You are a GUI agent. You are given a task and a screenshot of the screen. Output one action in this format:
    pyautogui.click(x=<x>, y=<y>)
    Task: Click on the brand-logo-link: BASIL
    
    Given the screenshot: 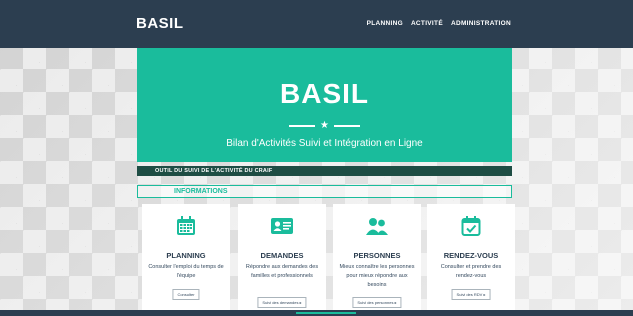 What is the action you would take?
    pyautogui.click(x=160, y=23)
    